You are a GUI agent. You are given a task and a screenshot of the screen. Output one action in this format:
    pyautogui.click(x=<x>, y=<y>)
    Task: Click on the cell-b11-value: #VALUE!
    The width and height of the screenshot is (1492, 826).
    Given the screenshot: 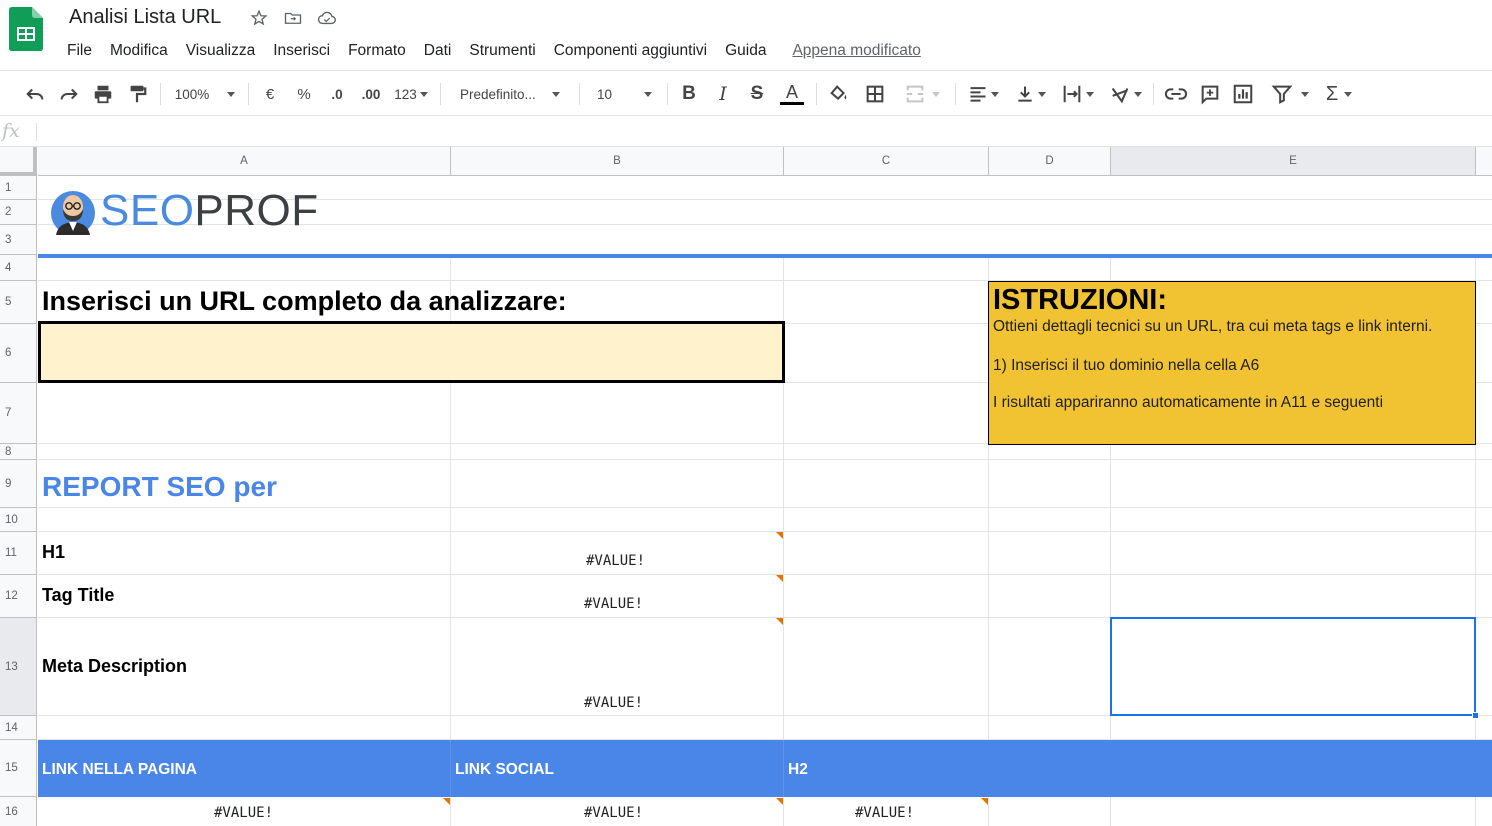 What is the action you would take?
    pyautogui.click(x=616, y=561)
    